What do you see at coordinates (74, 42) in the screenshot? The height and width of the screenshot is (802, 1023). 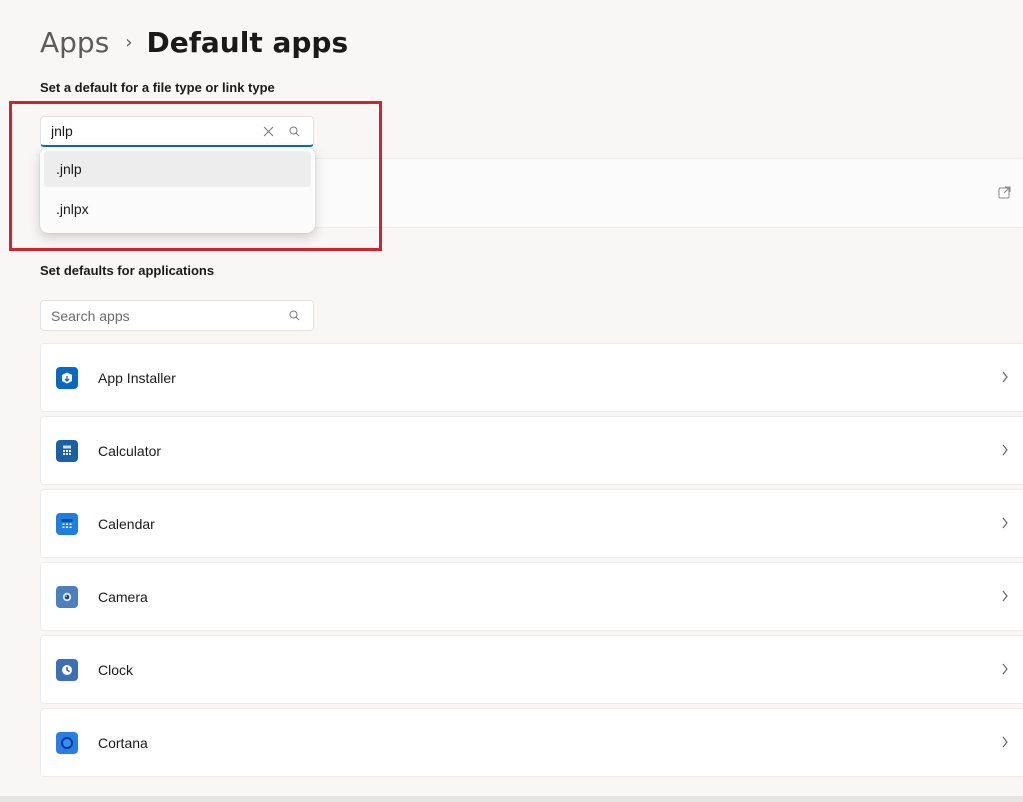 I see `breadcrumb-apps-link: Apps` at bounding box center [74, 42].